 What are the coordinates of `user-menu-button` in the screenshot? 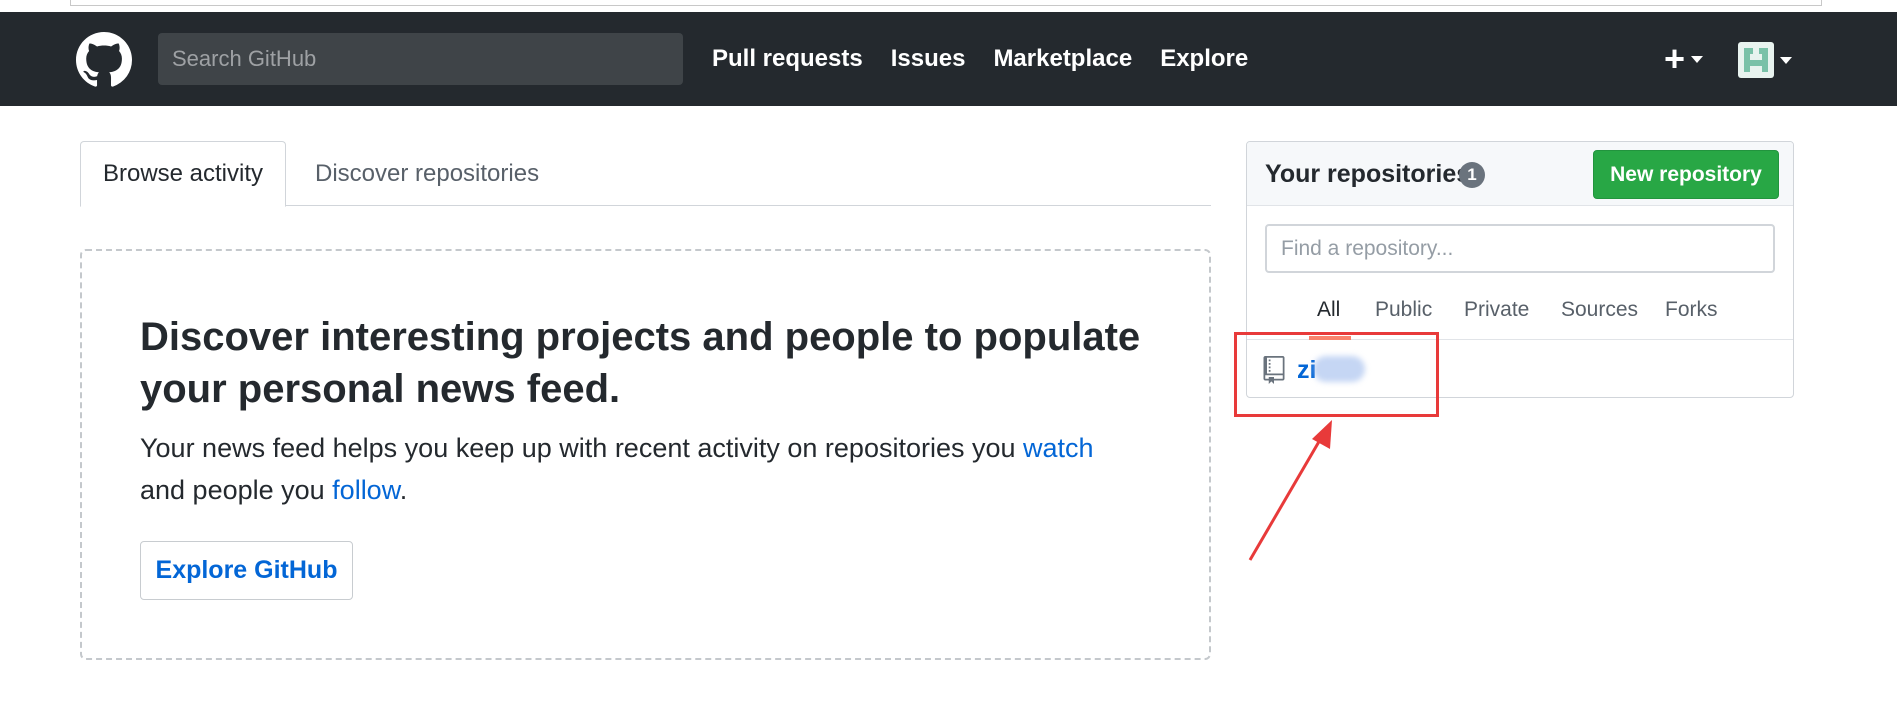 It's located at (1765, 60).